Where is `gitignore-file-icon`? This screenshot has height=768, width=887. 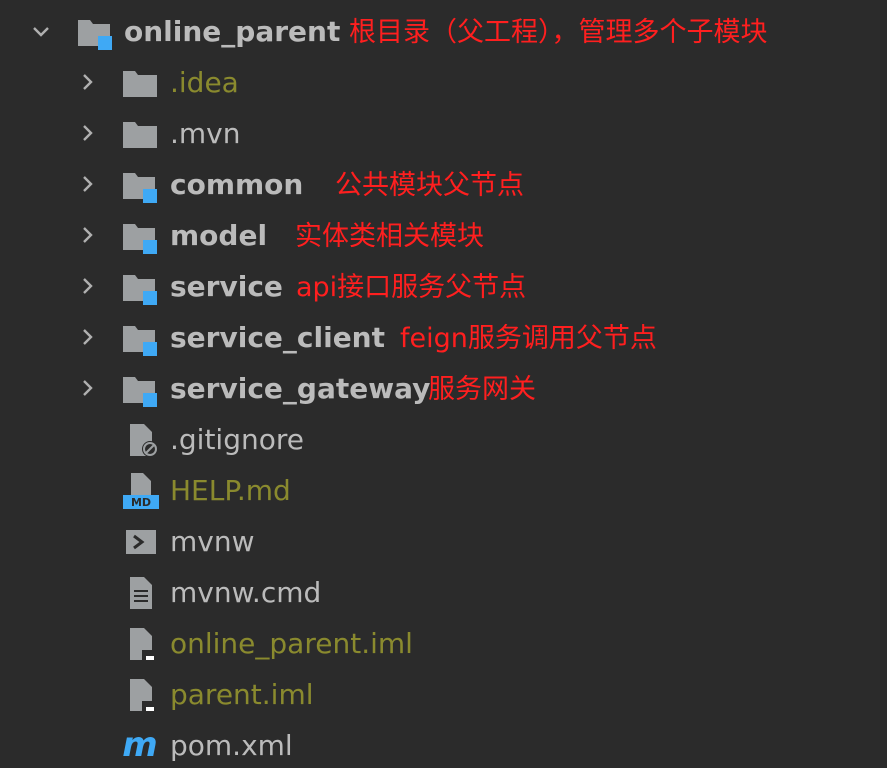 gitignore-file-icon is located at coordinates (144, 440).